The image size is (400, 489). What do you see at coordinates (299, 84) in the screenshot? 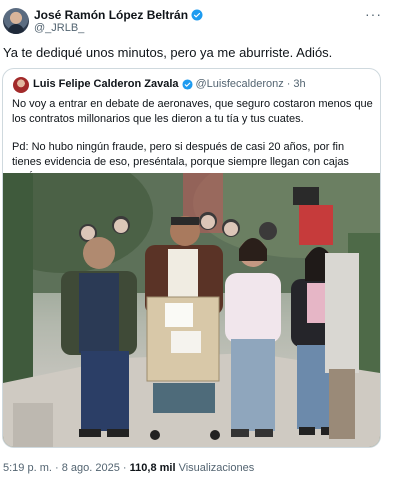
I see `quoted-time-ago: 3h` at bounding box center [299, 84].